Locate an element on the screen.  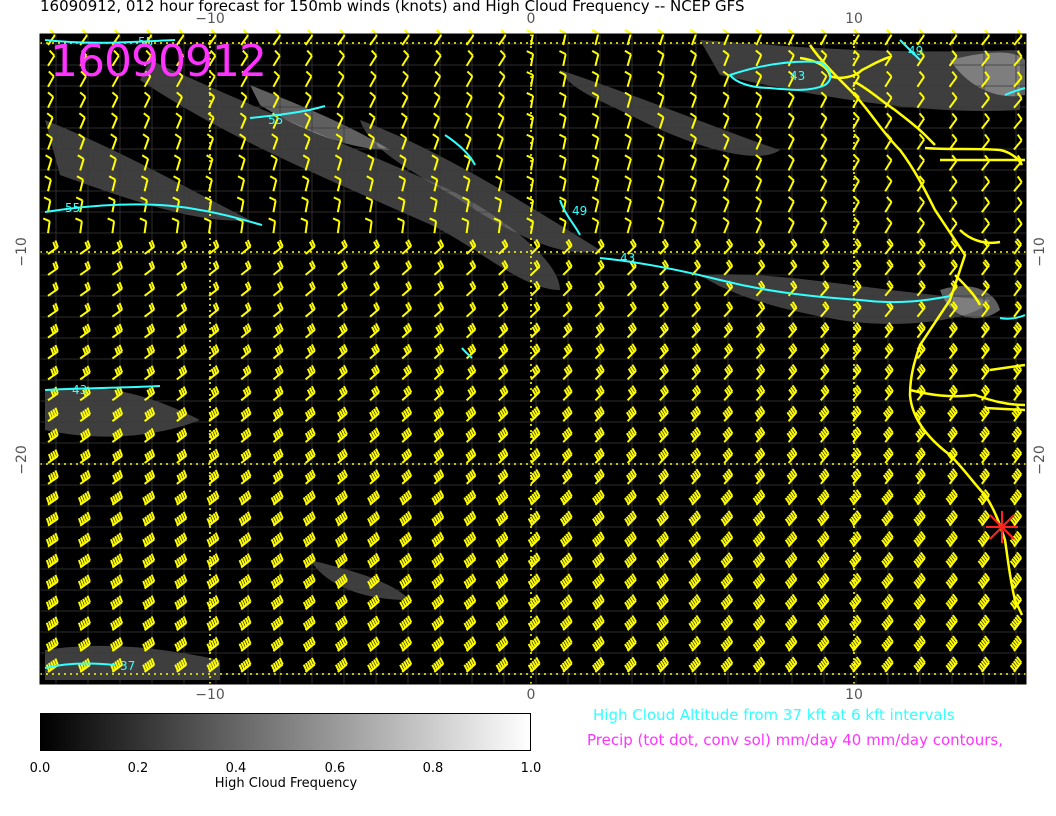
colorbar-tick: 0.4 is located at coordinates (236, 768).